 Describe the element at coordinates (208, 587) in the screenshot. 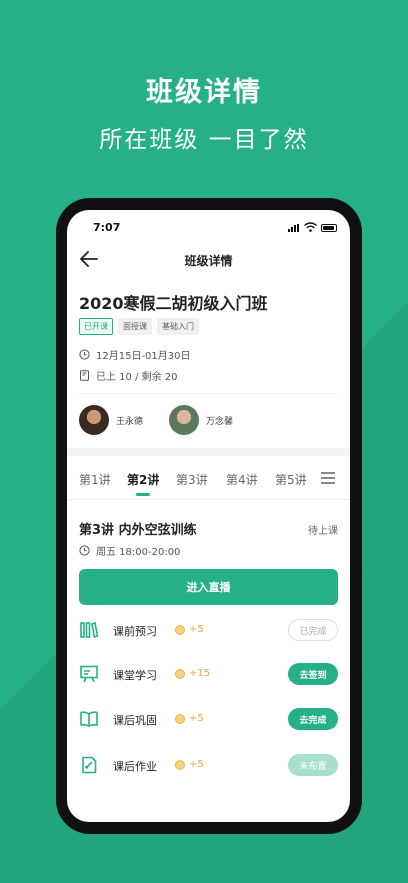

I see `enter-live-button: 进入直播` at that location.